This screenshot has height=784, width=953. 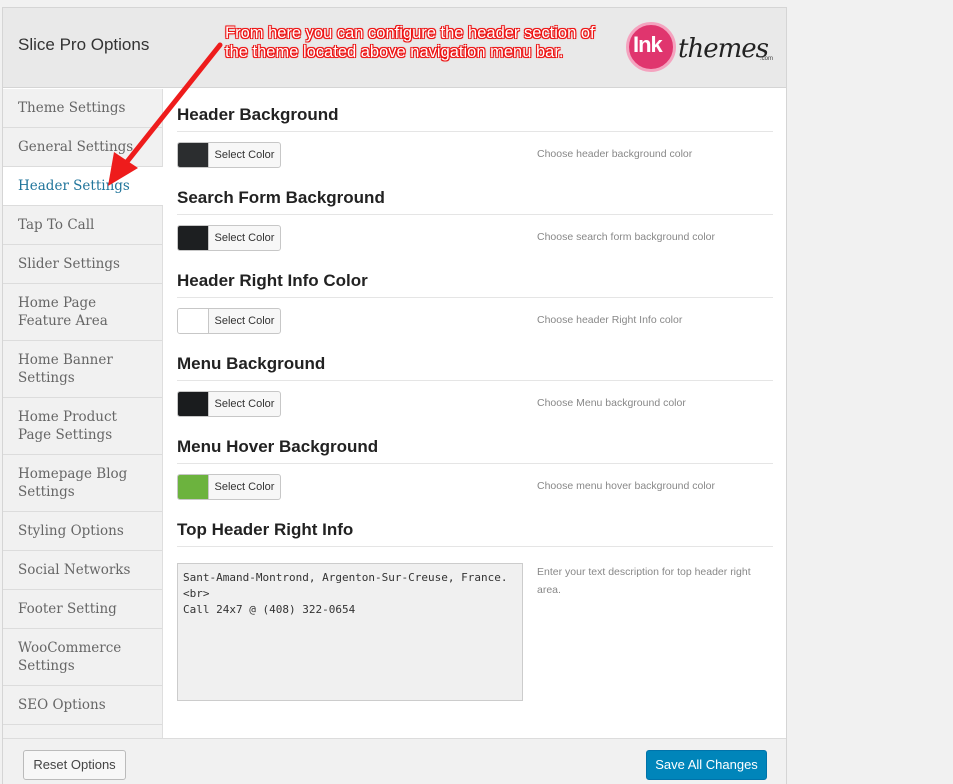 What do you see at coordinates (626, 237) in the screenshot?
I see `section-description: Choose search form background color` at bounding box center [626, 237].